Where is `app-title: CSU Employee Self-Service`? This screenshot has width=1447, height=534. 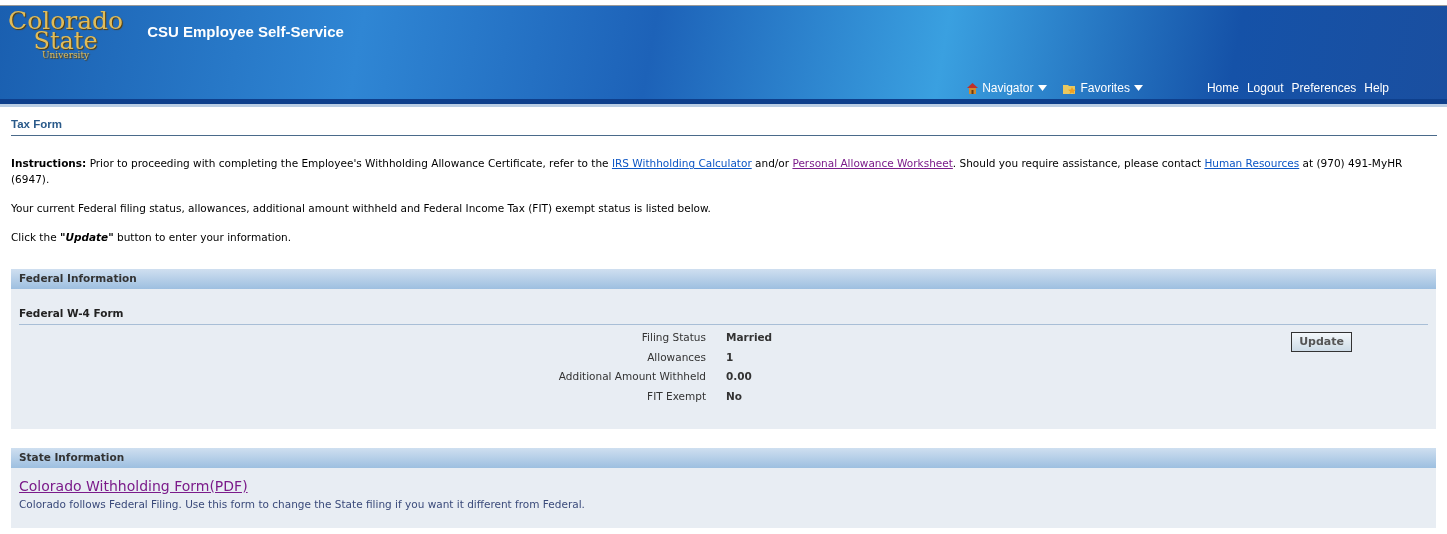
app-title: CSU Employee Self-Service is located at coordinates (245, 32).